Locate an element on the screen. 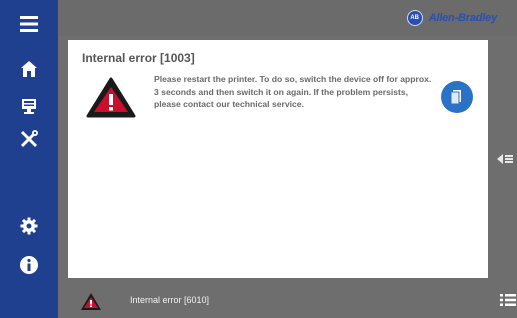 This screenshot has width=517, height=318. monitor-button is located at coordinates (29, 106).